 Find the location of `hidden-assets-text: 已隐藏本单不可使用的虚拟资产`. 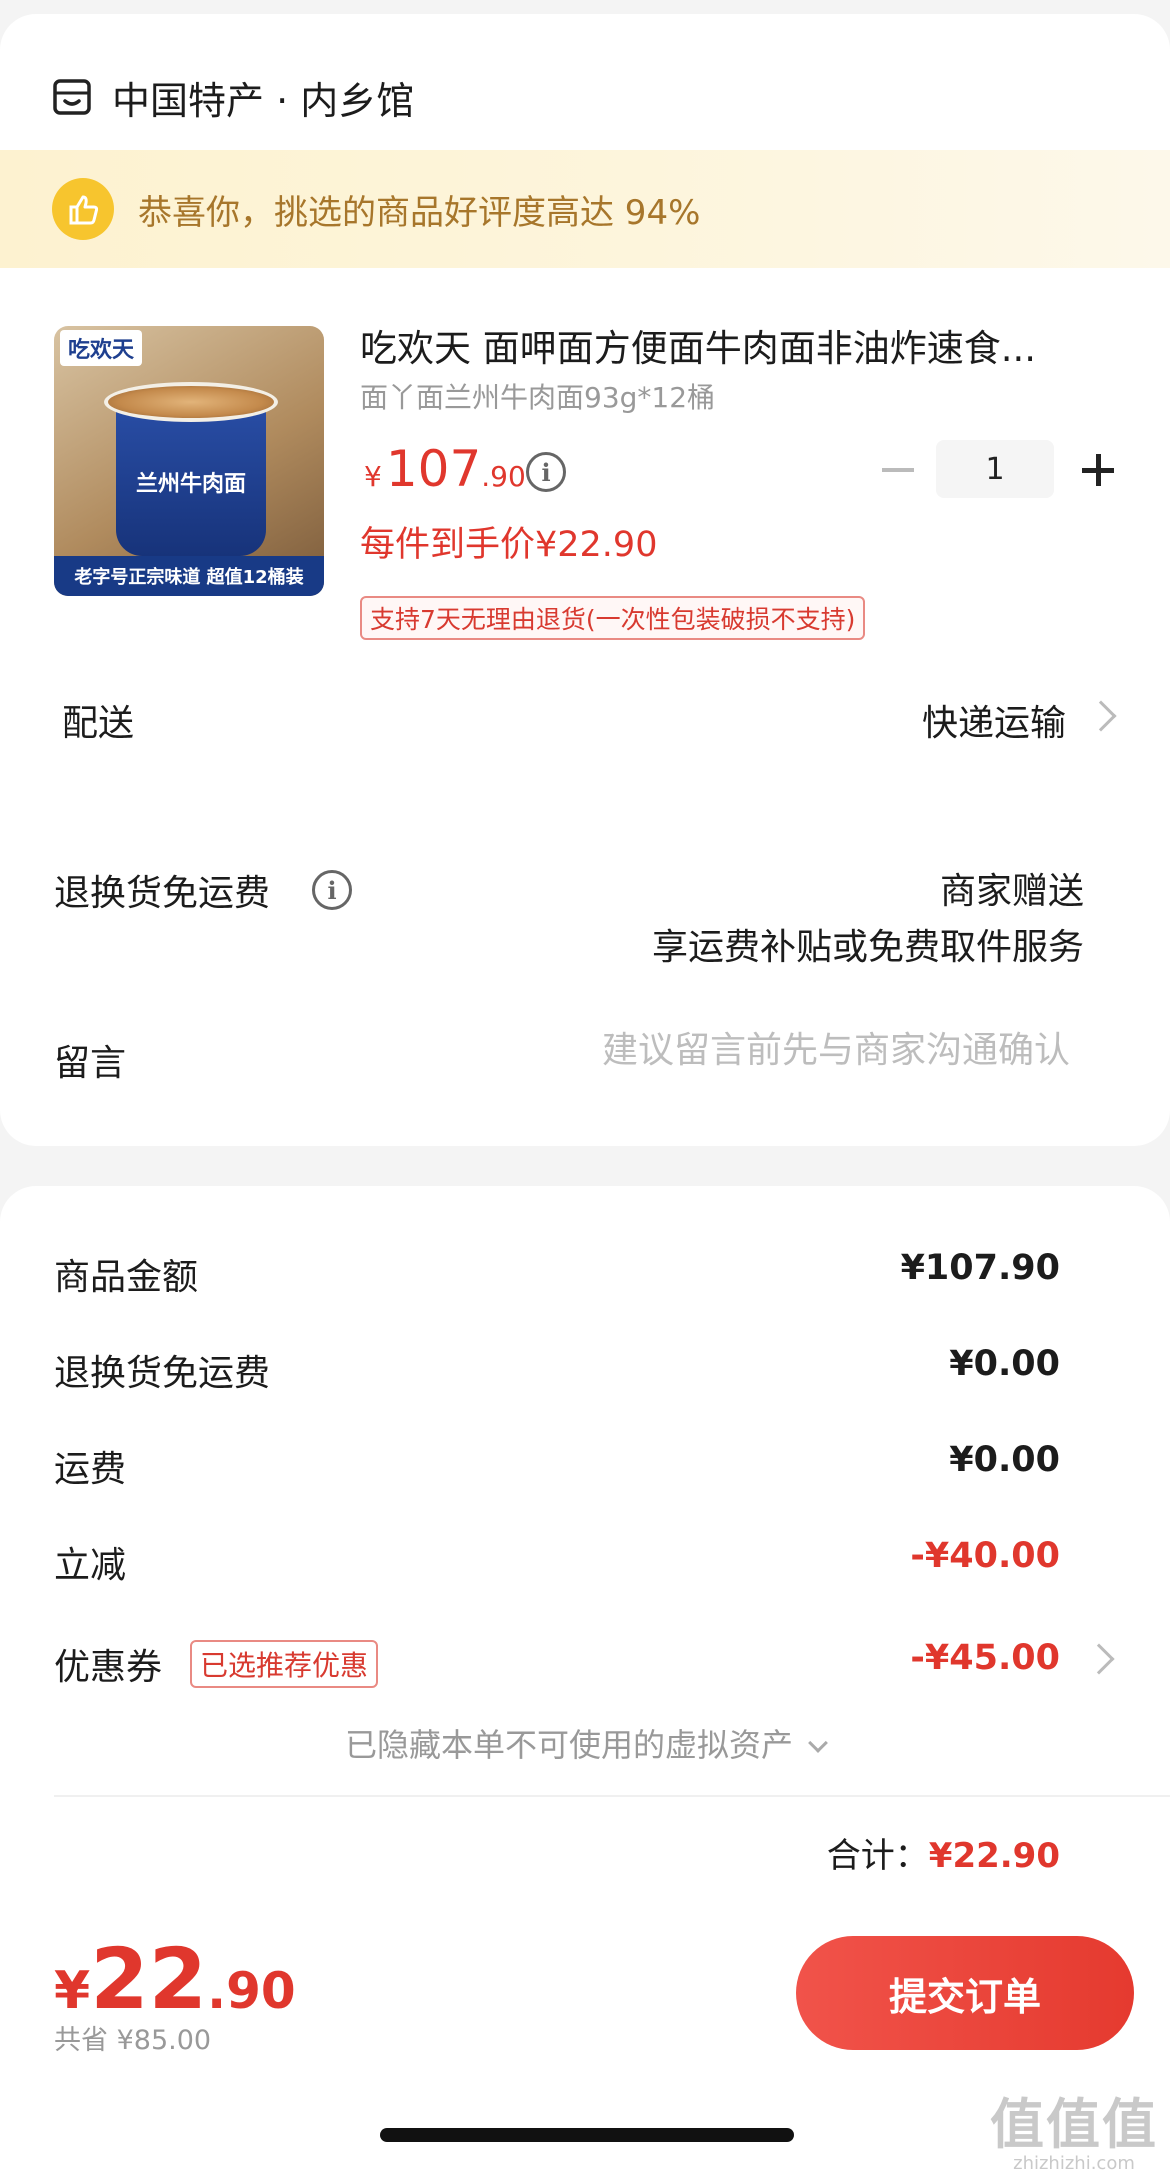

hidden-assets-text: 已隐藏本单不可使用的虚拟资产 is located at coordinates (568, 1745).